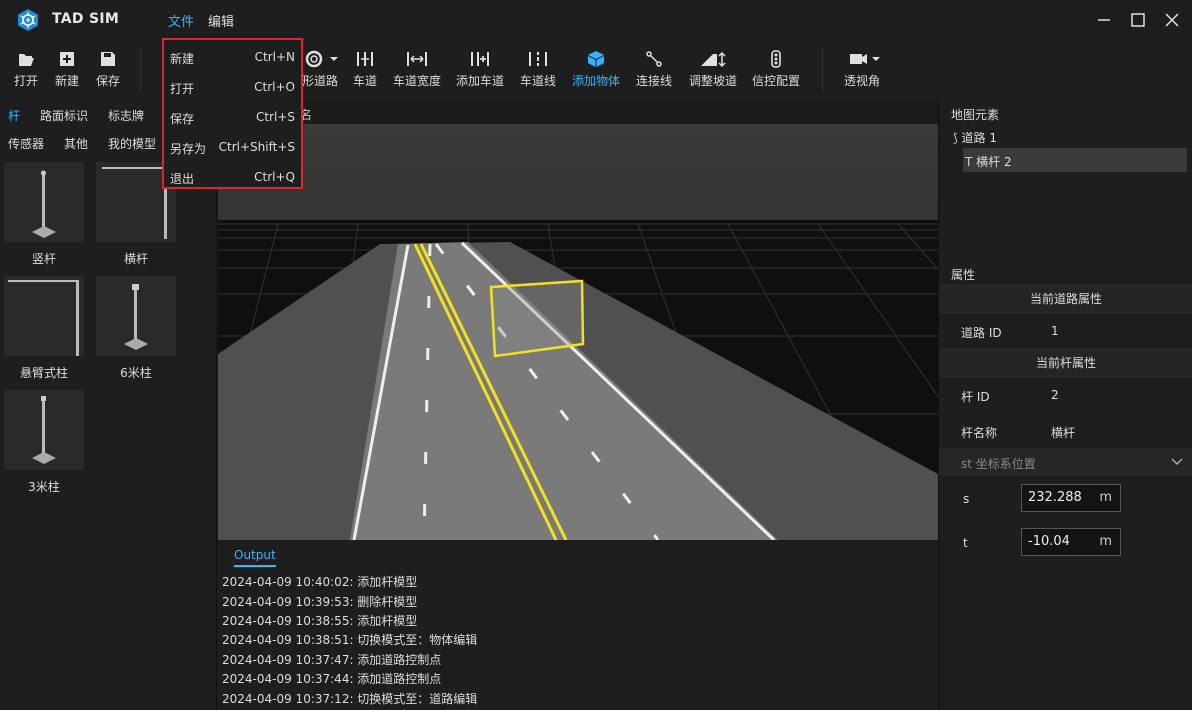 This screenshot has width=1192, height=710. Describe the element at coordinates (1065, 462) in the screenshot. I see `st-coordinates-section: st 坐标系位置` at that location.